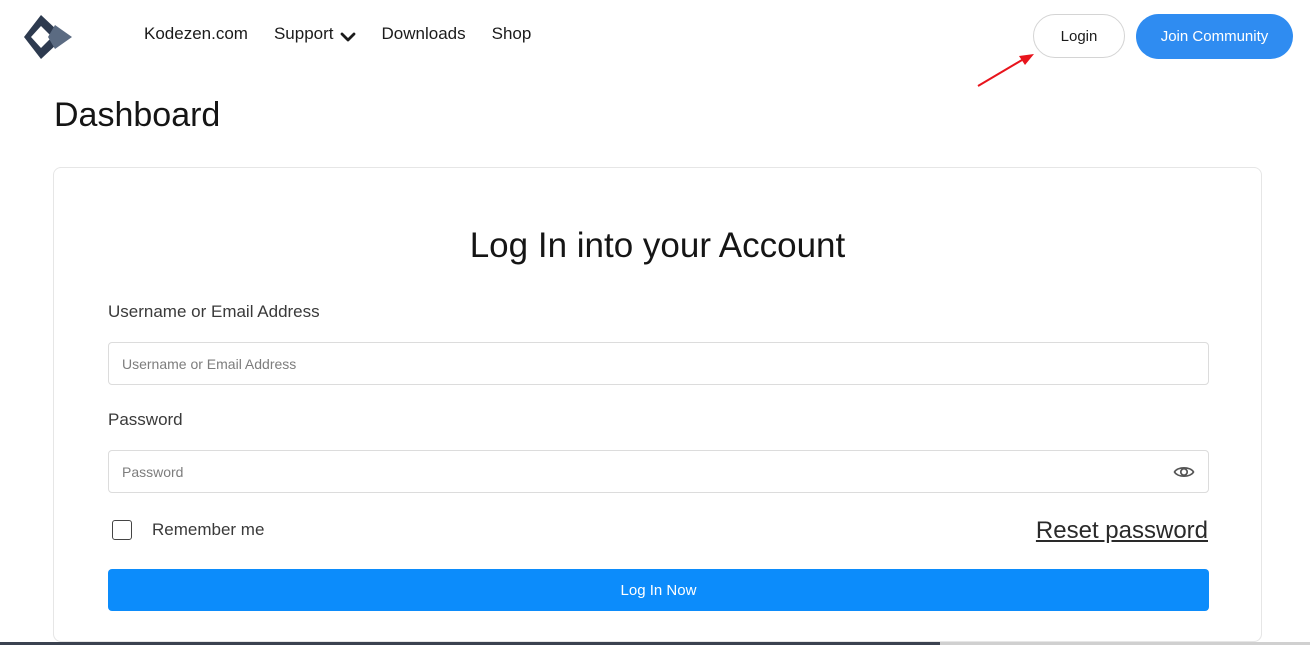 The image size is (1310, 645). I want to click on nav-support: Support, so click(315, 34).